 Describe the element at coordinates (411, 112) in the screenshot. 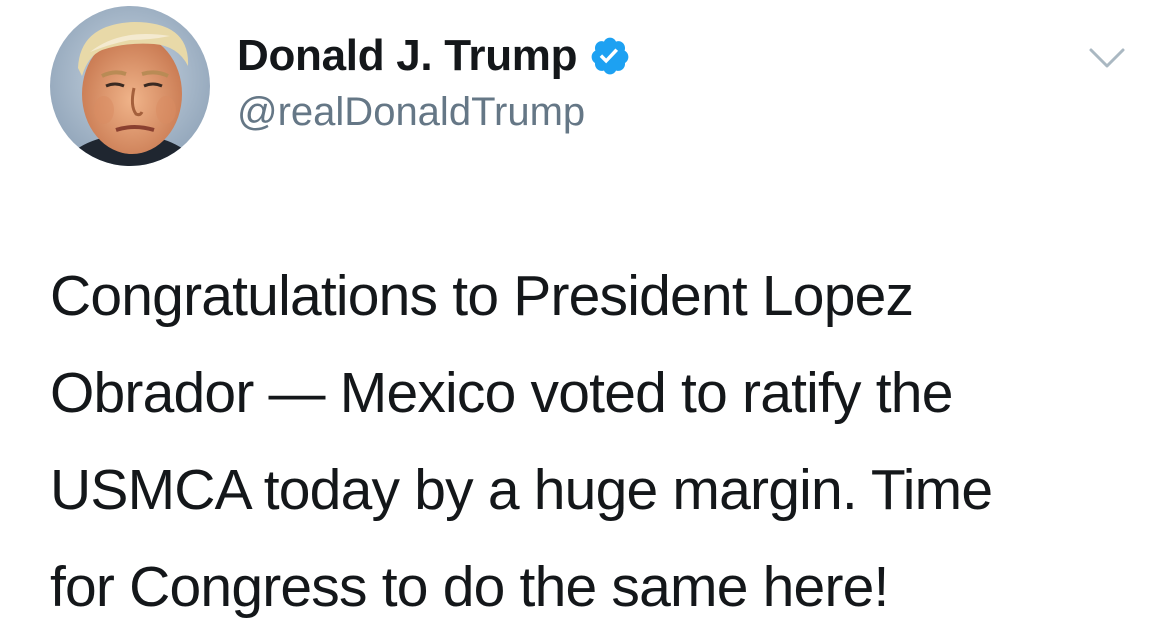

I see `author-handle: @realDonaldTrump` at that location.